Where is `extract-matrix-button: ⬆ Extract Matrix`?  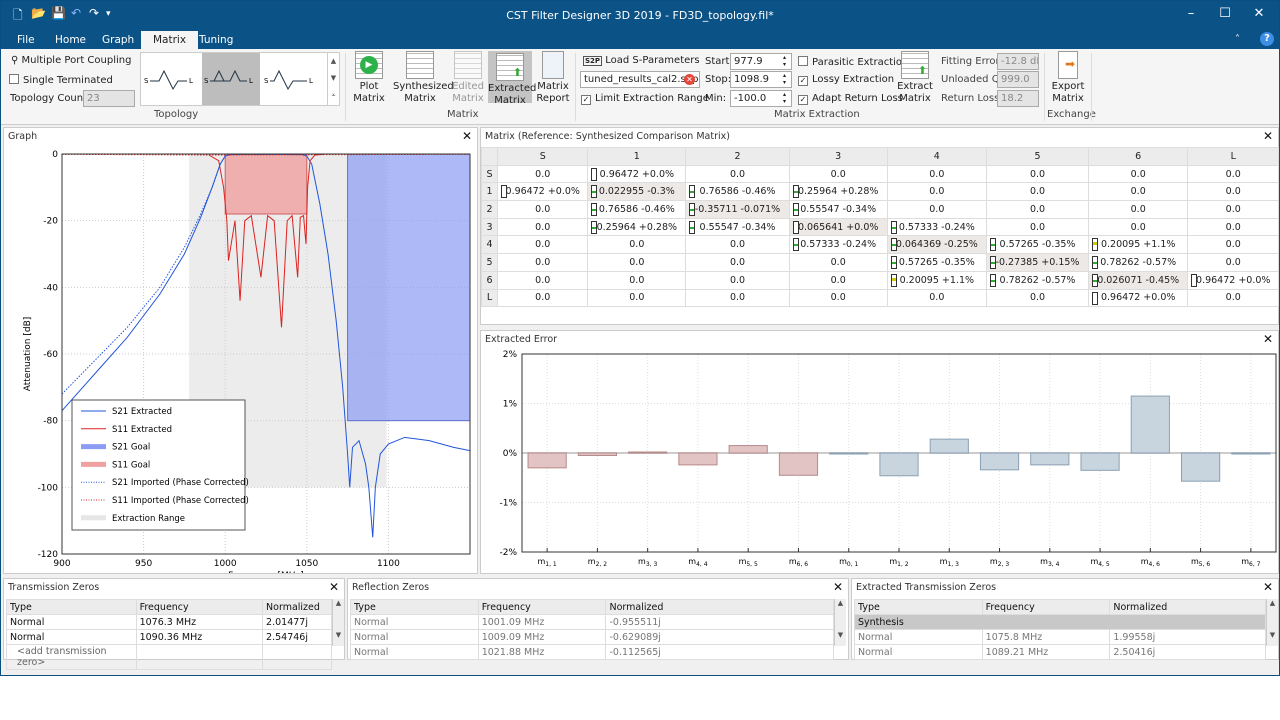 extract-matrix-button: ⬆ Extract Matrix is located at coordinates (915, 78).